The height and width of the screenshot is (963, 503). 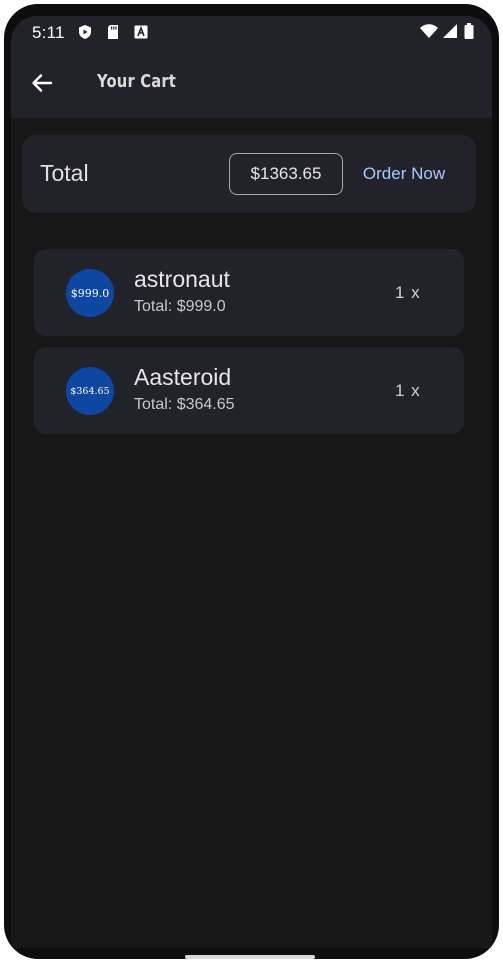 I want to click on cart-total-card: Total $1363.65 Order Now, so click(x=249, y=174).